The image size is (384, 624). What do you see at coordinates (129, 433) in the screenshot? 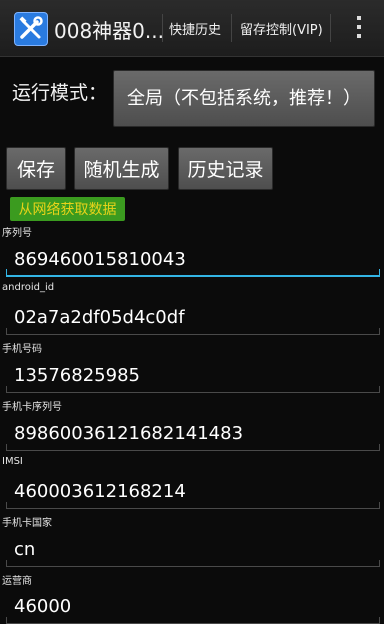
I see `sim-serial-value: 89860036121682141483` at bounding box center [129, 433].